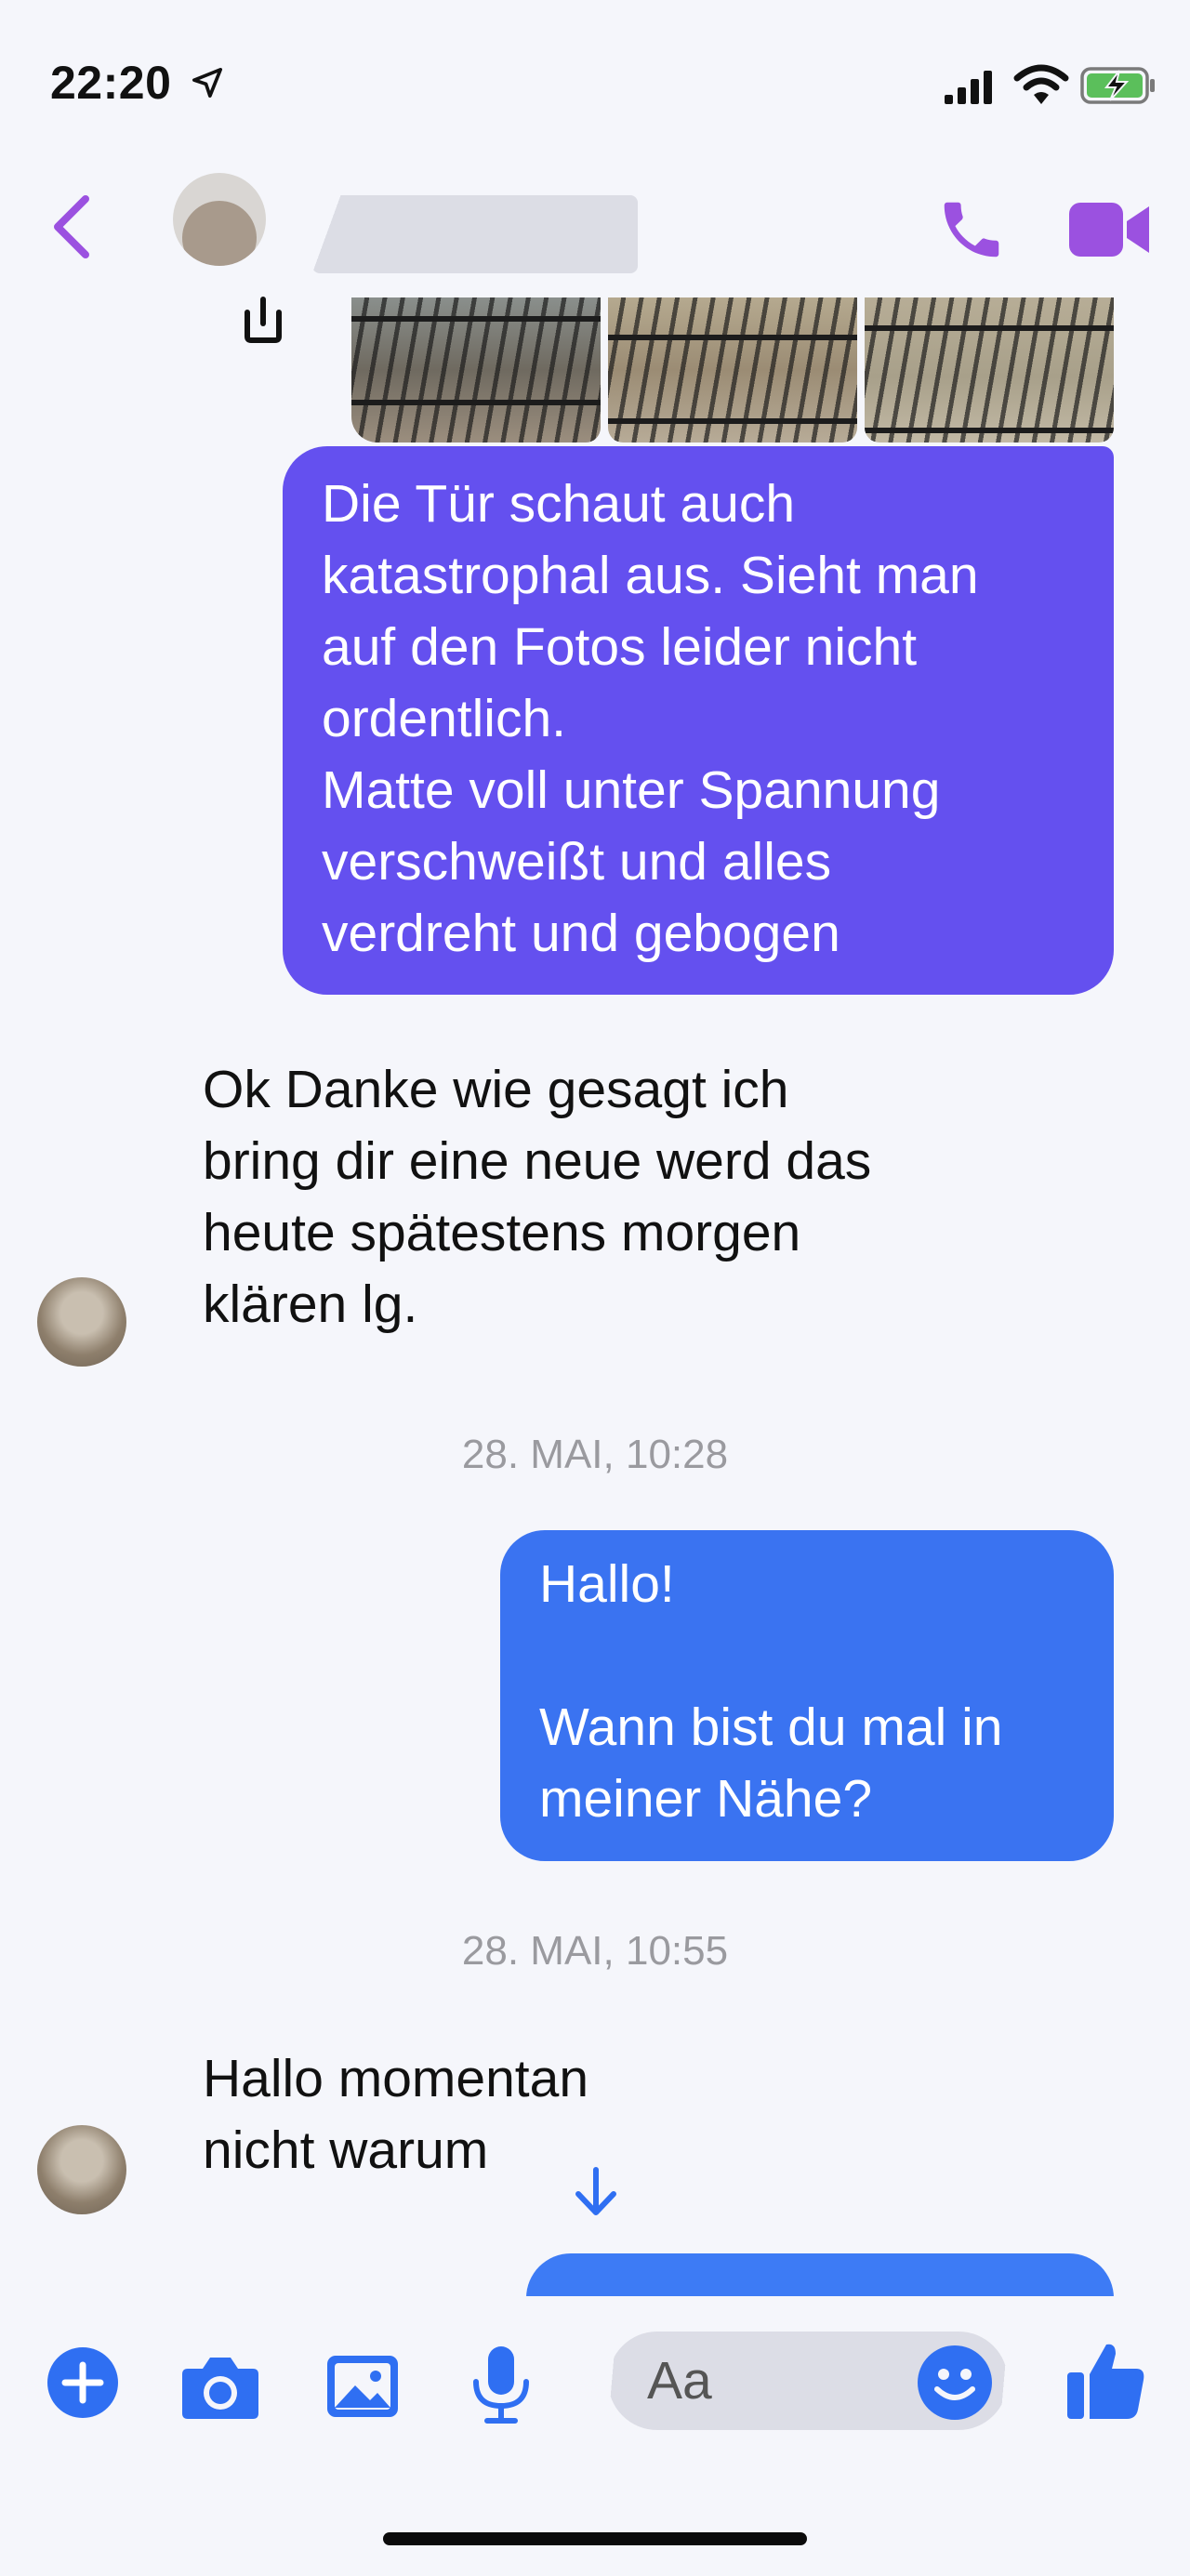 This screenshot has width=1190, height=2576. What do you see at coordinates (82, 2382) in the screenshot?
I see `plus-icon` at bounding box center [82, 2382].